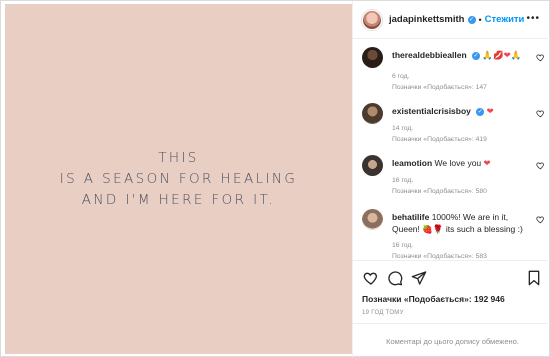 Image resolution: width=550 pixels, height=357 pixels. I want to click on comment-age: 14 год., so click(403, 128).